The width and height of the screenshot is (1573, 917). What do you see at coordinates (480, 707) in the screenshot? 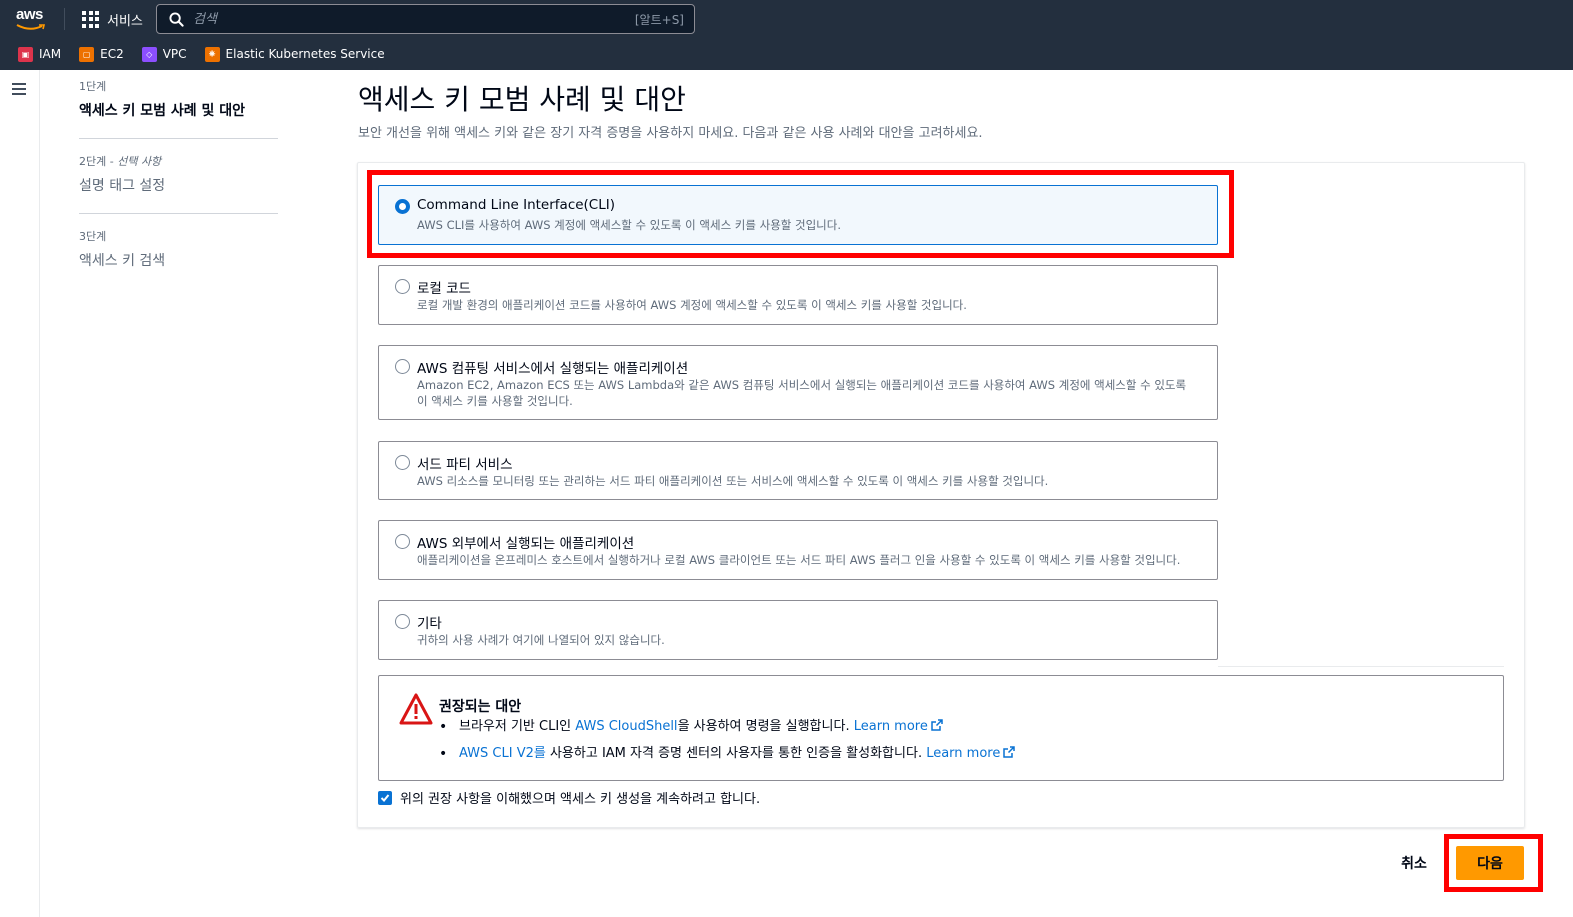
I see `alert-title: 권장되는 대안` at bounding box center [480, 707].